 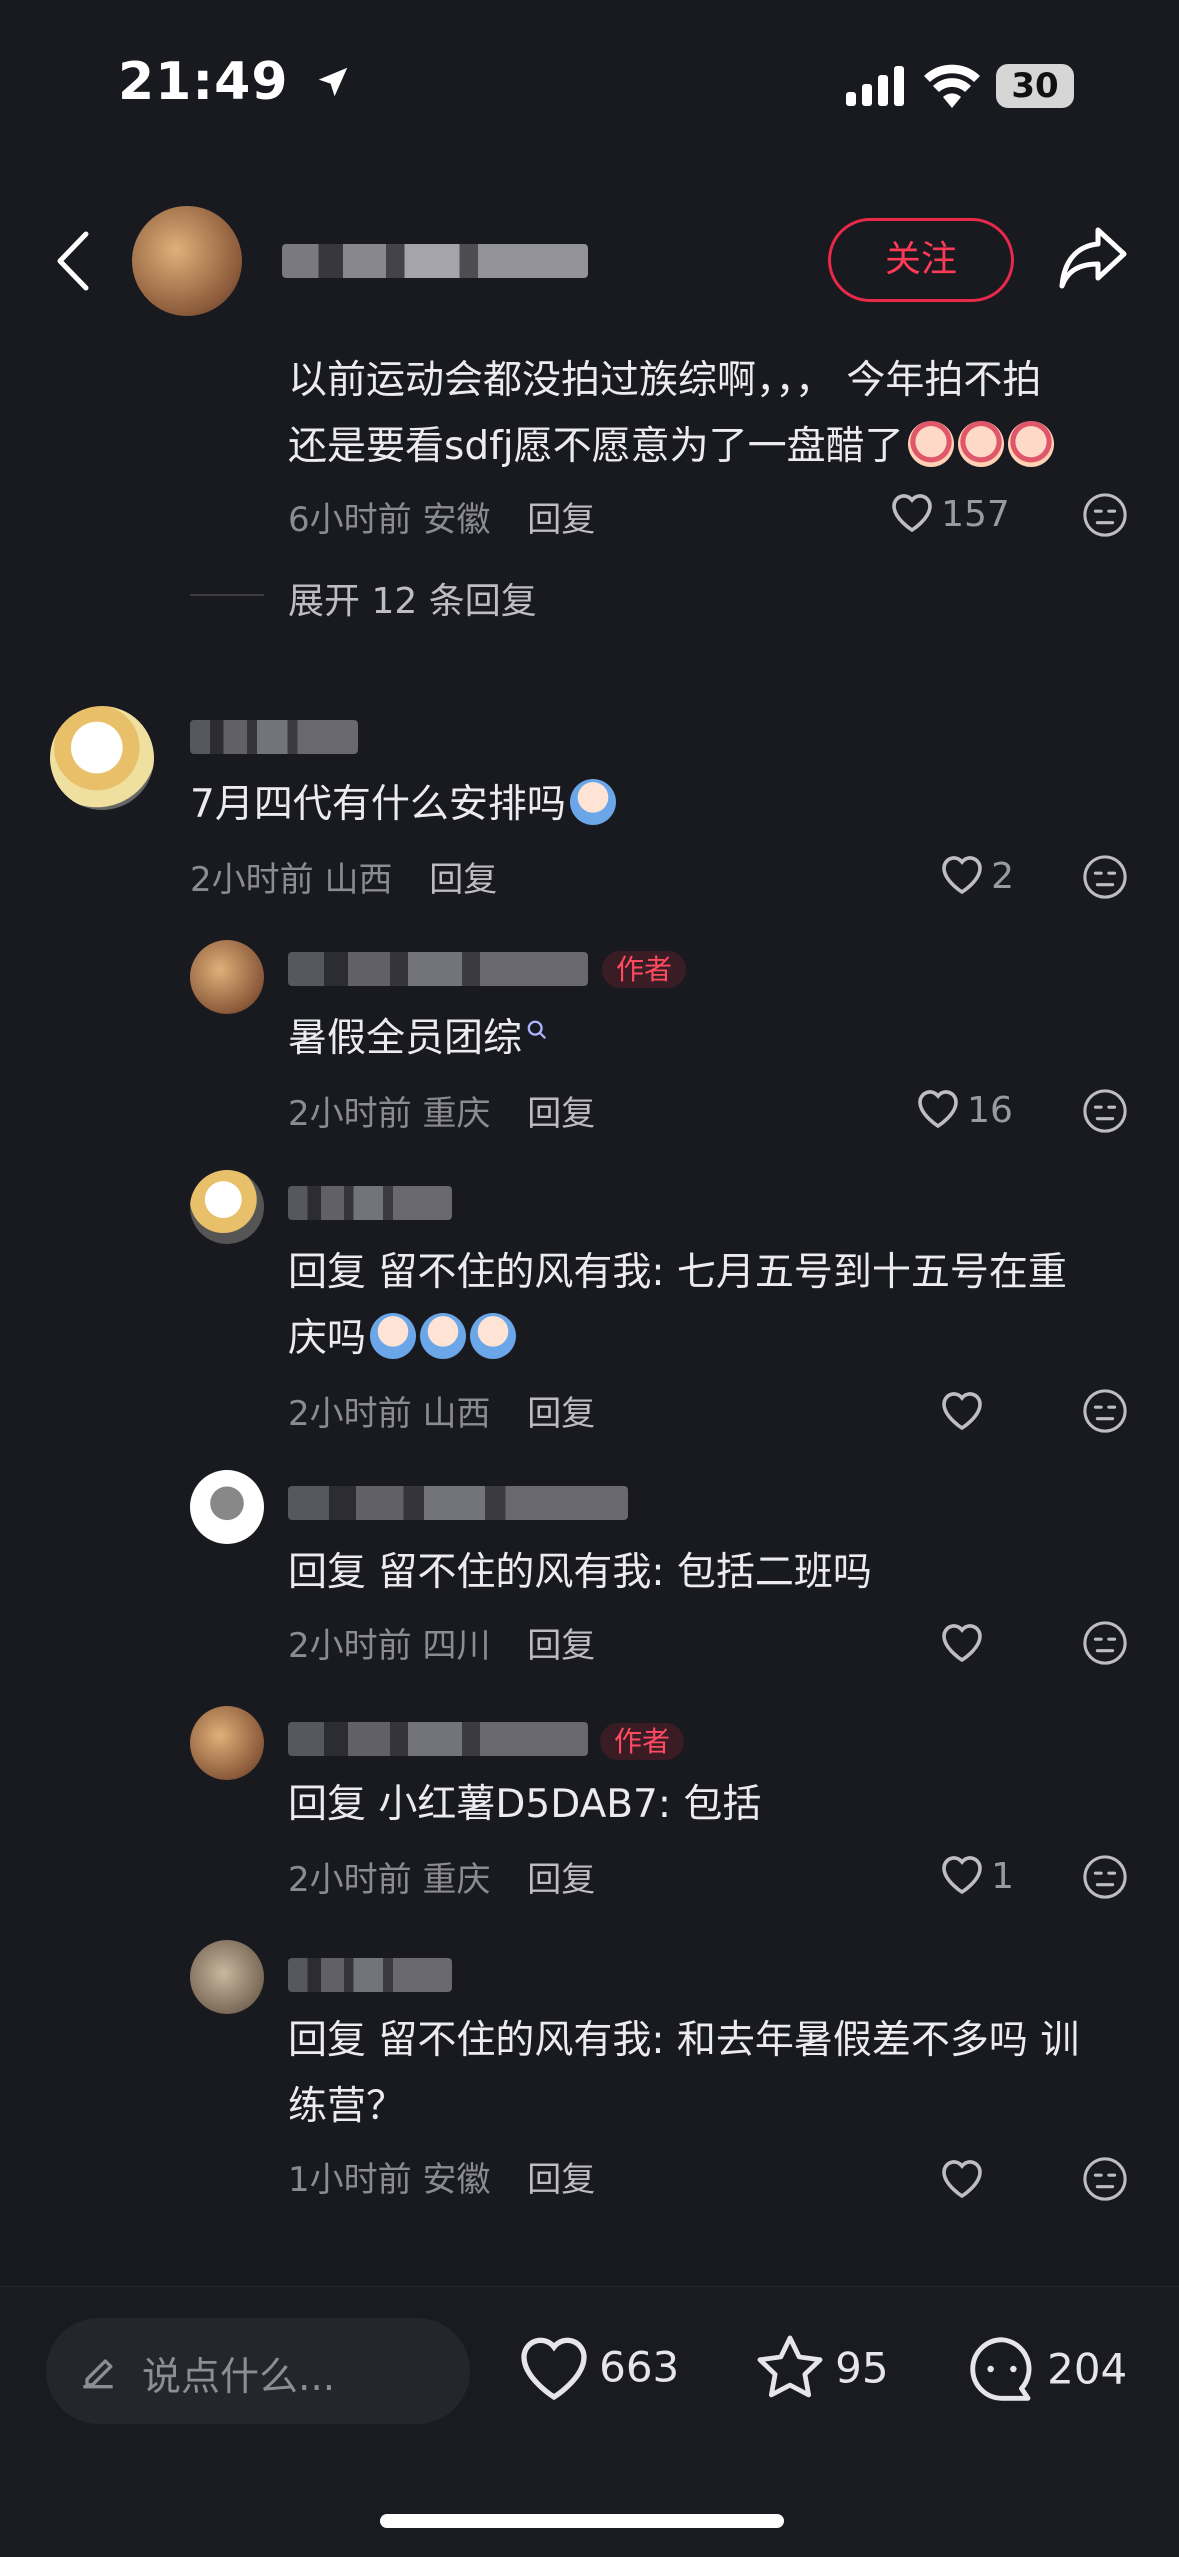 What do you see at coordinates (949, 512) in the screenshot?
I see `like-button: 157` at bounding box center [949, 512].